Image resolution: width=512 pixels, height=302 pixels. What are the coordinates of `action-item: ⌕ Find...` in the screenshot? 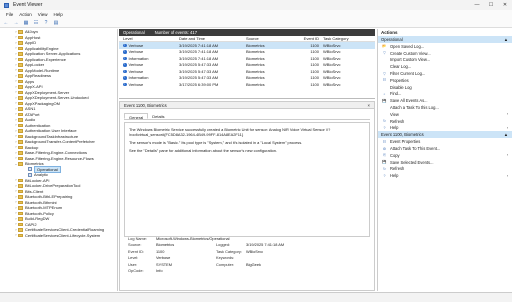 It's located at (445, 94).